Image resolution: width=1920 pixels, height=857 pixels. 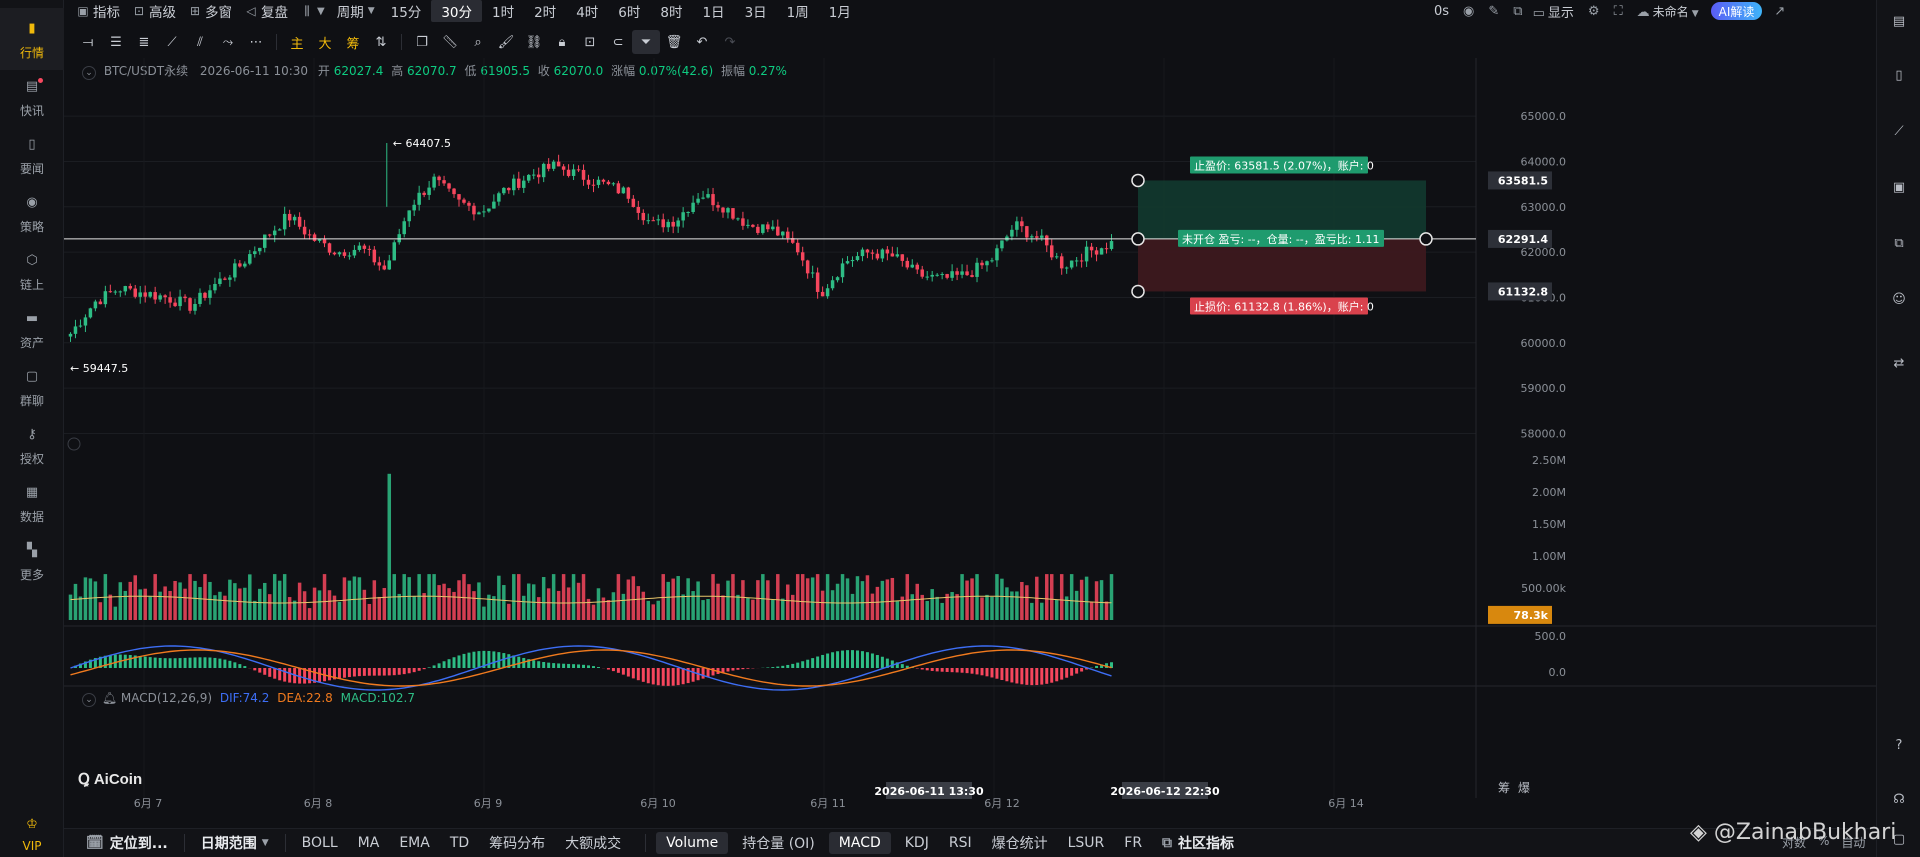 What do you see at coordinates (1898, 21) in the screenshot?
I see `order-book-icon: ▤` at bounding box center [1898, 21].